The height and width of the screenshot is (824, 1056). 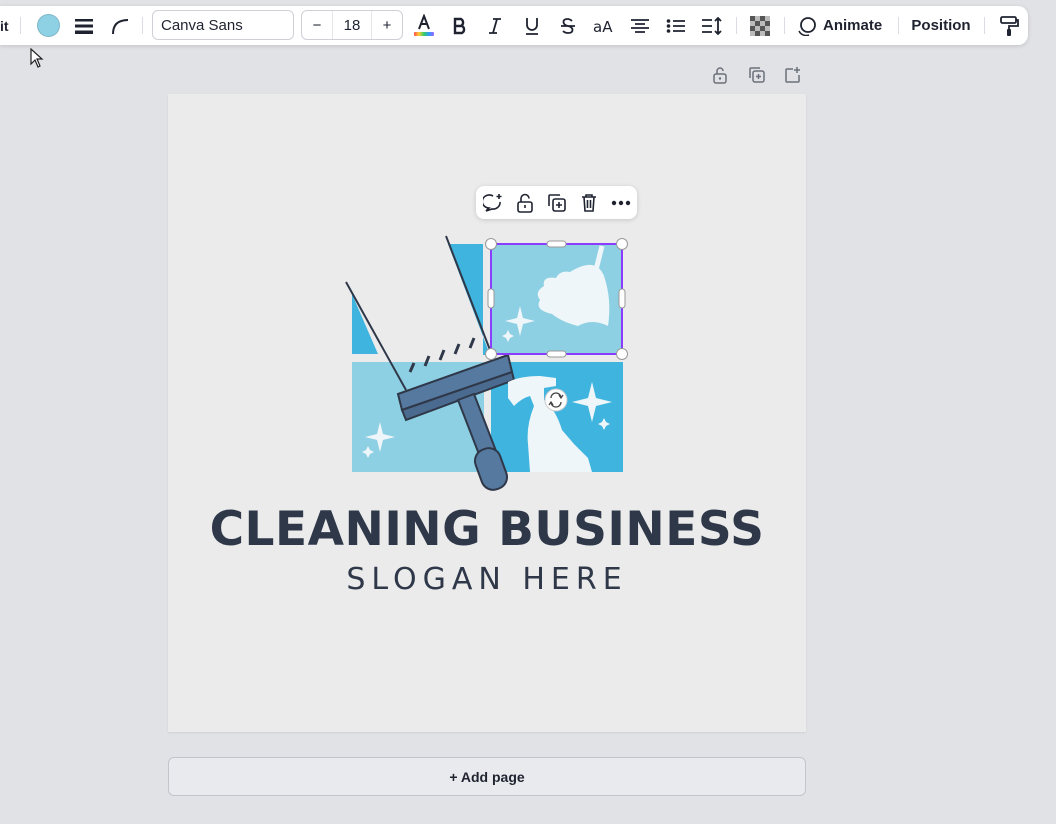 I want to click on list-icon, so click(x=675, y=25).